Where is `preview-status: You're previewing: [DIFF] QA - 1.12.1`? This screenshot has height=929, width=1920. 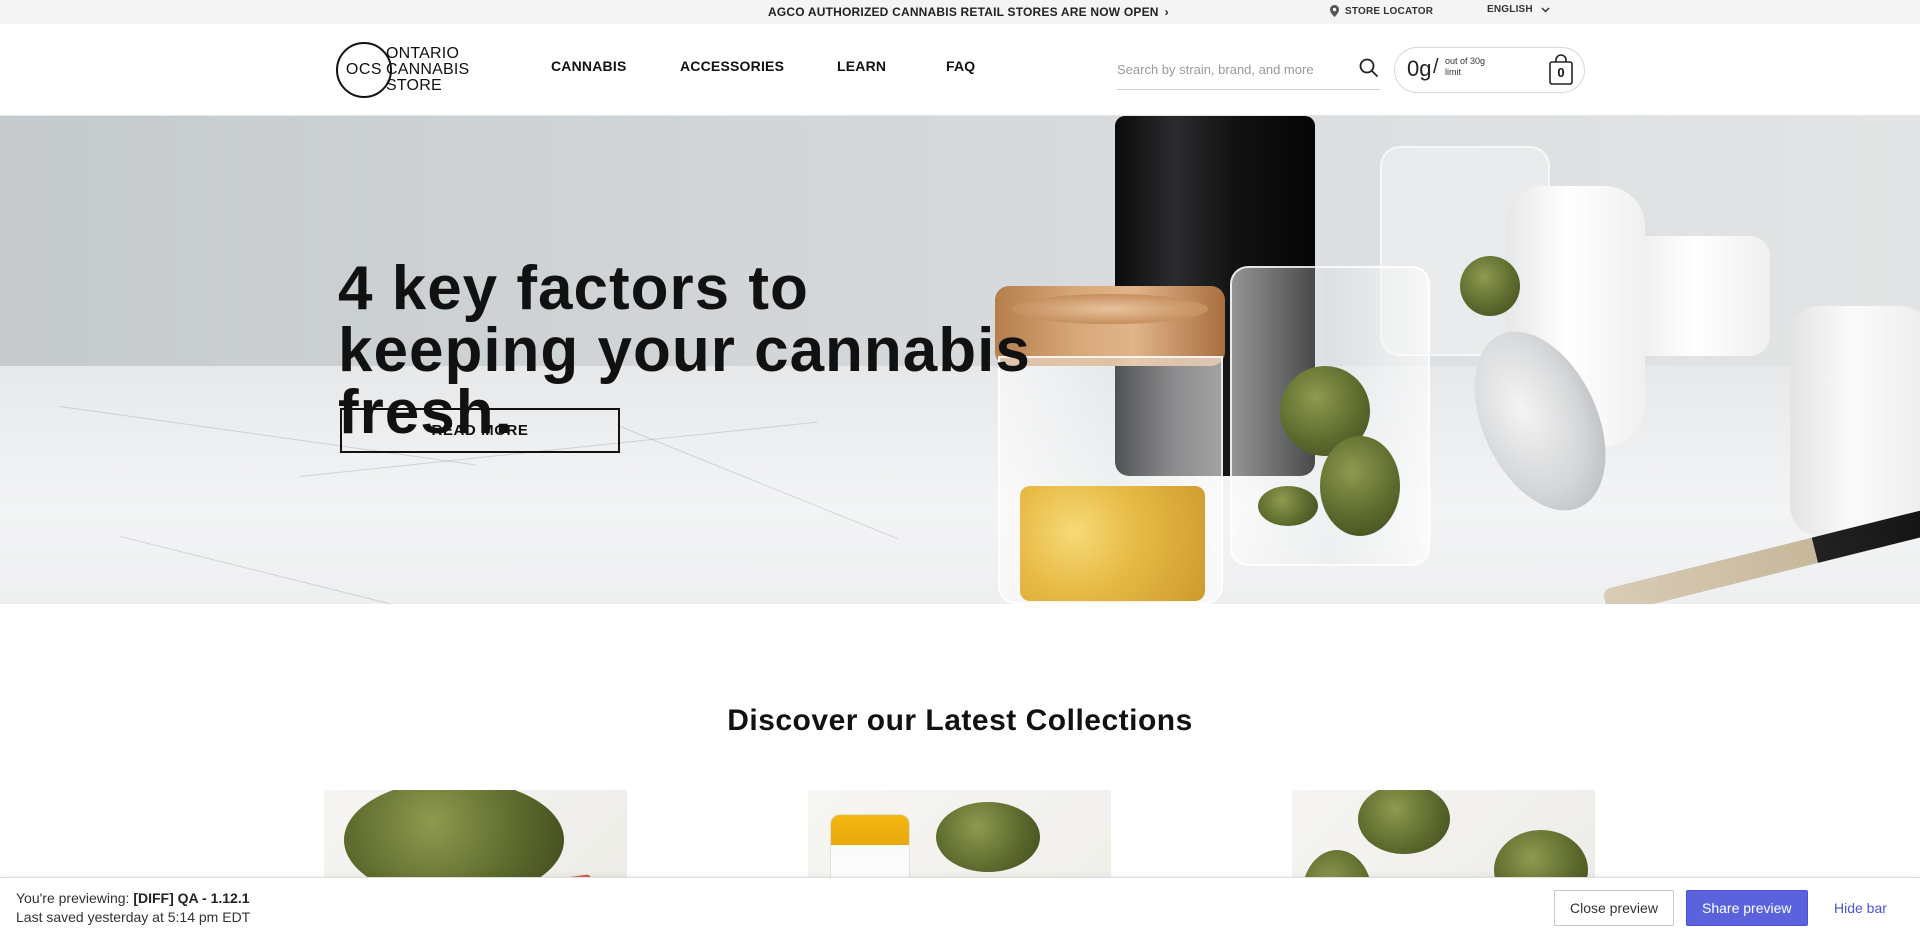
preview-status: You're previewing: [DIFF] QA - 1.12.1 is located at coordinates (133, 898).